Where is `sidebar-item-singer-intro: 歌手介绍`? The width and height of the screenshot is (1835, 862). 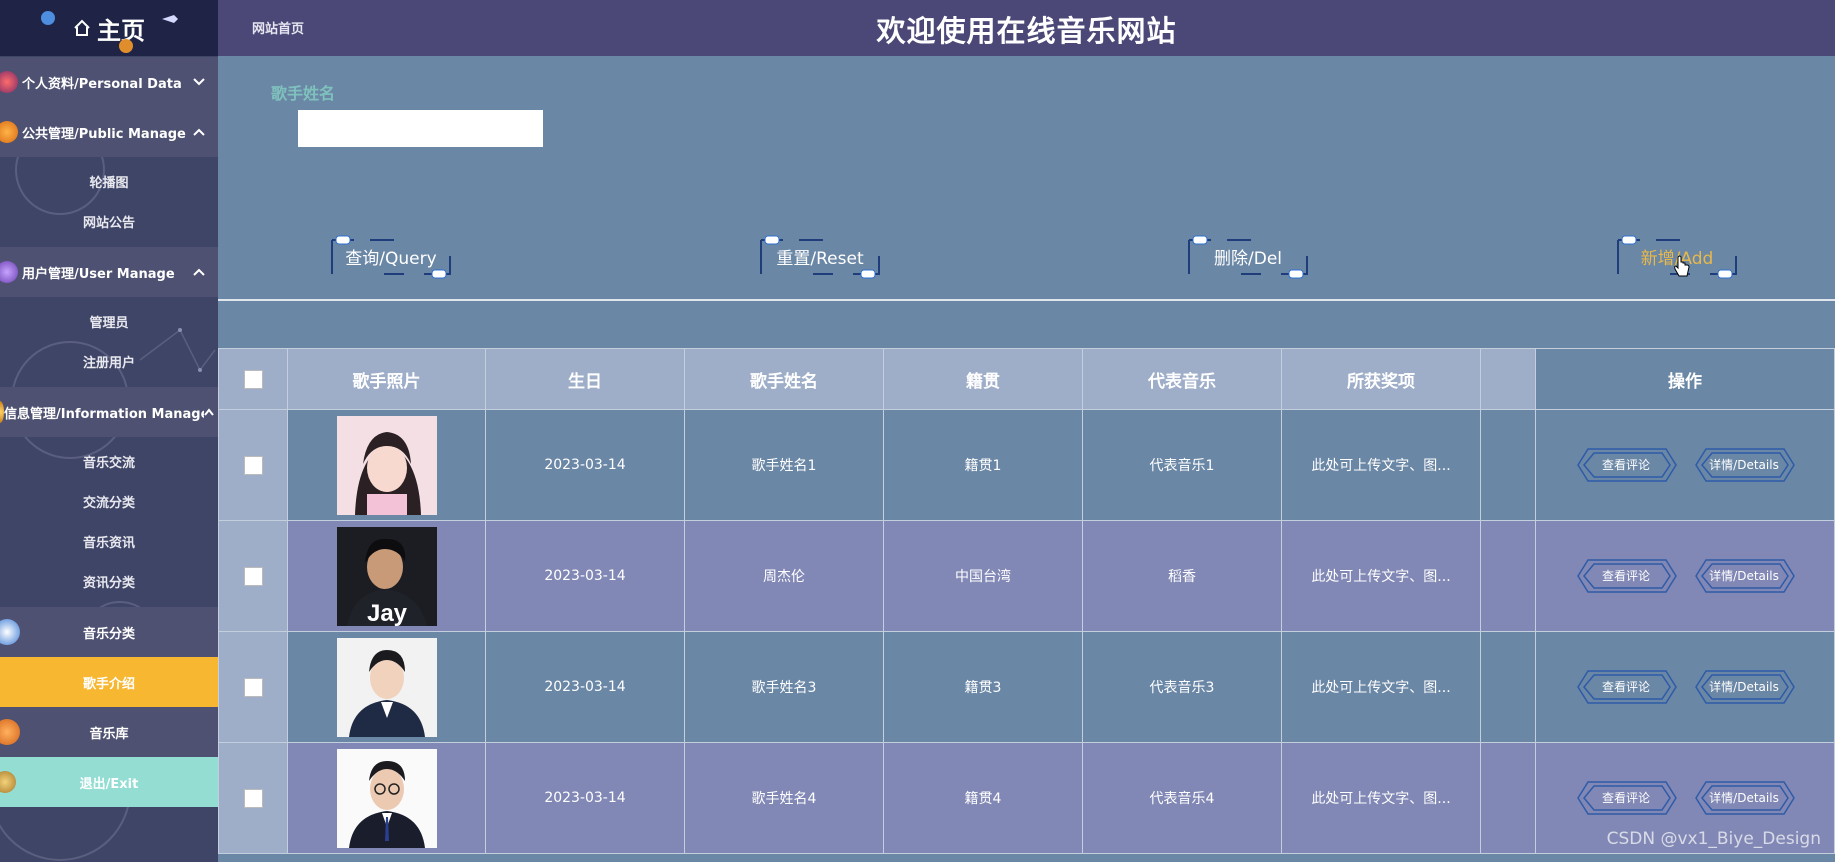
sidebar-item-singer-intro: 歌手介绍 is located at coordinates (109, 682).